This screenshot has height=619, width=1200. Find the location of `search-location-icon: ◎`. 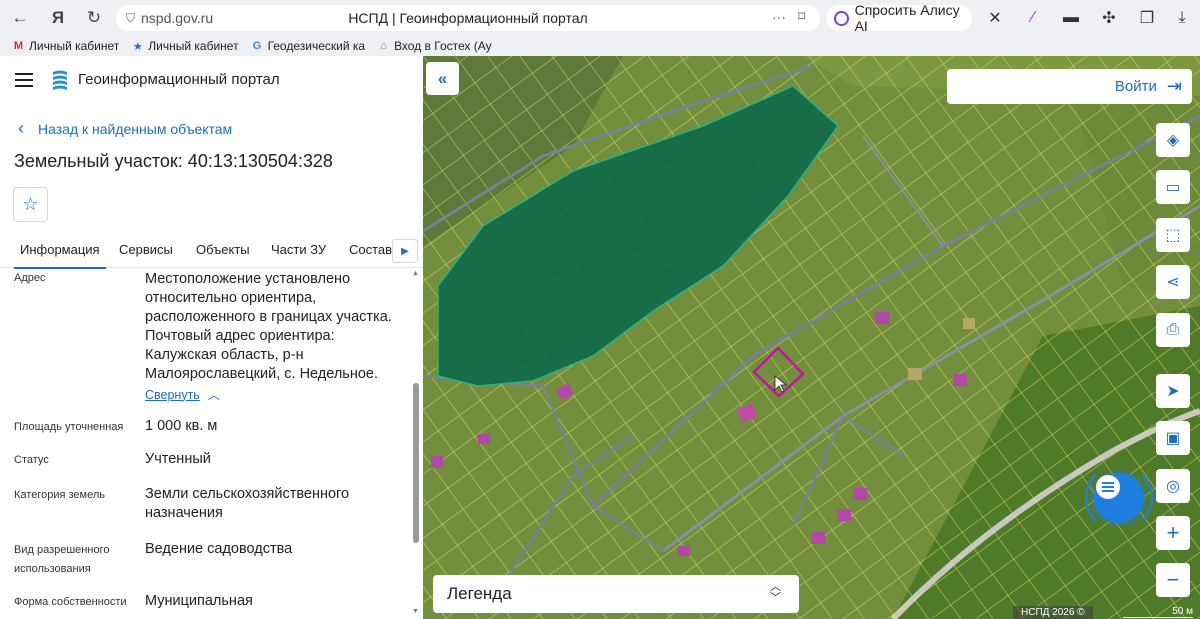

search-location-icon: ◎ is located at coordinates (1173, 486).